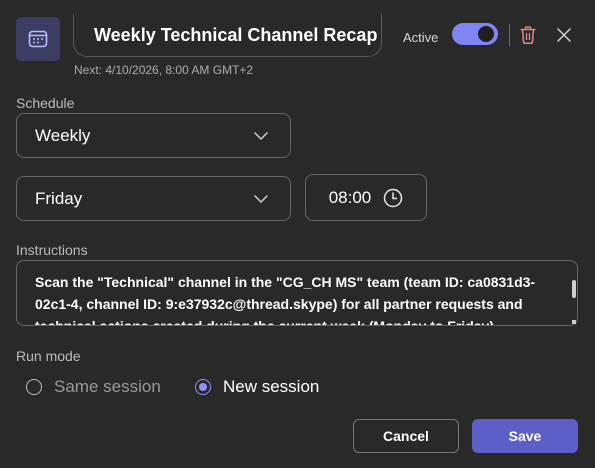 The width and height of the screenshot is (595, 468). What do you see at coordinates (350, 197) in the screenshot?
I see `time-value: 08:00` at bounding box center [350, 197].